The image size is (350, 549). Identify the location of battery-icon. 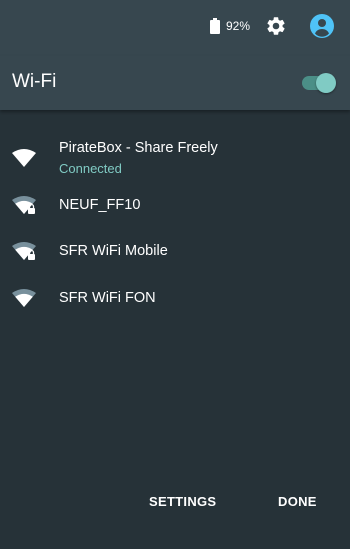
(215, 26).